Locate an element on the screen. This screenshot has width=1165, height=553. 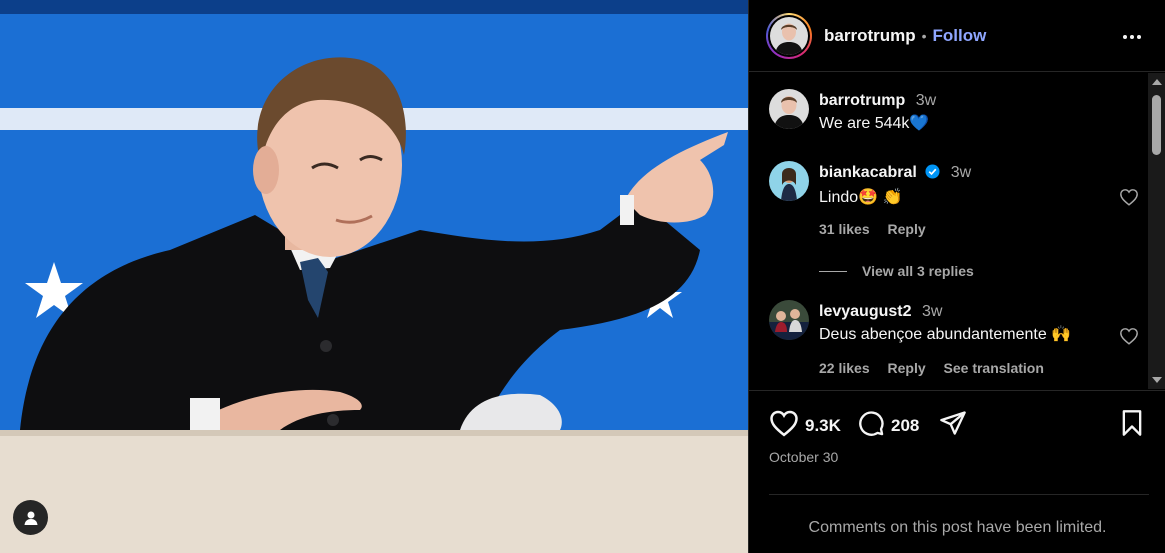
save-button is located at coordinates (1132, 425).